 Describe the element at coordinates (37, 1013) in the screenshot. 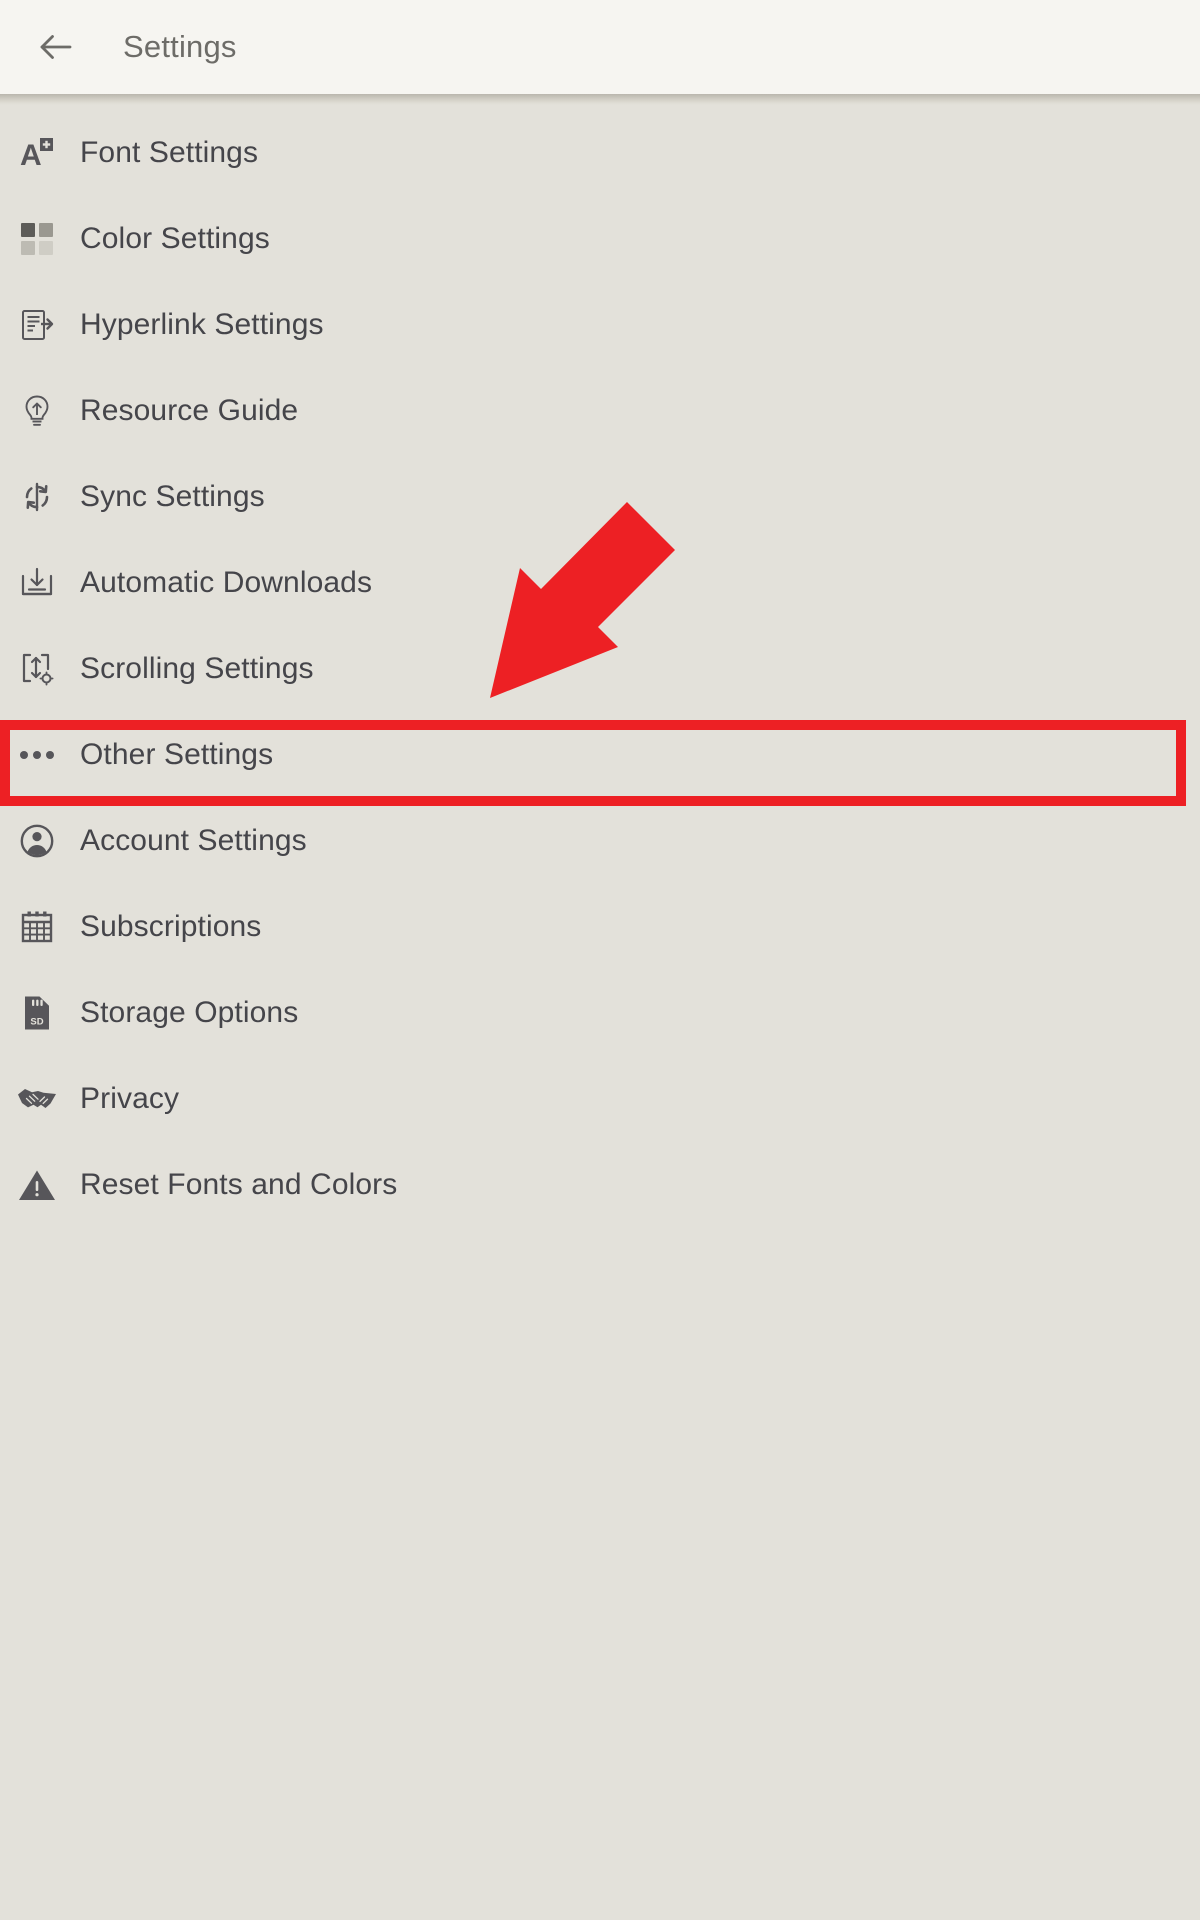

I see `sd-card-icon: SD` at that location.